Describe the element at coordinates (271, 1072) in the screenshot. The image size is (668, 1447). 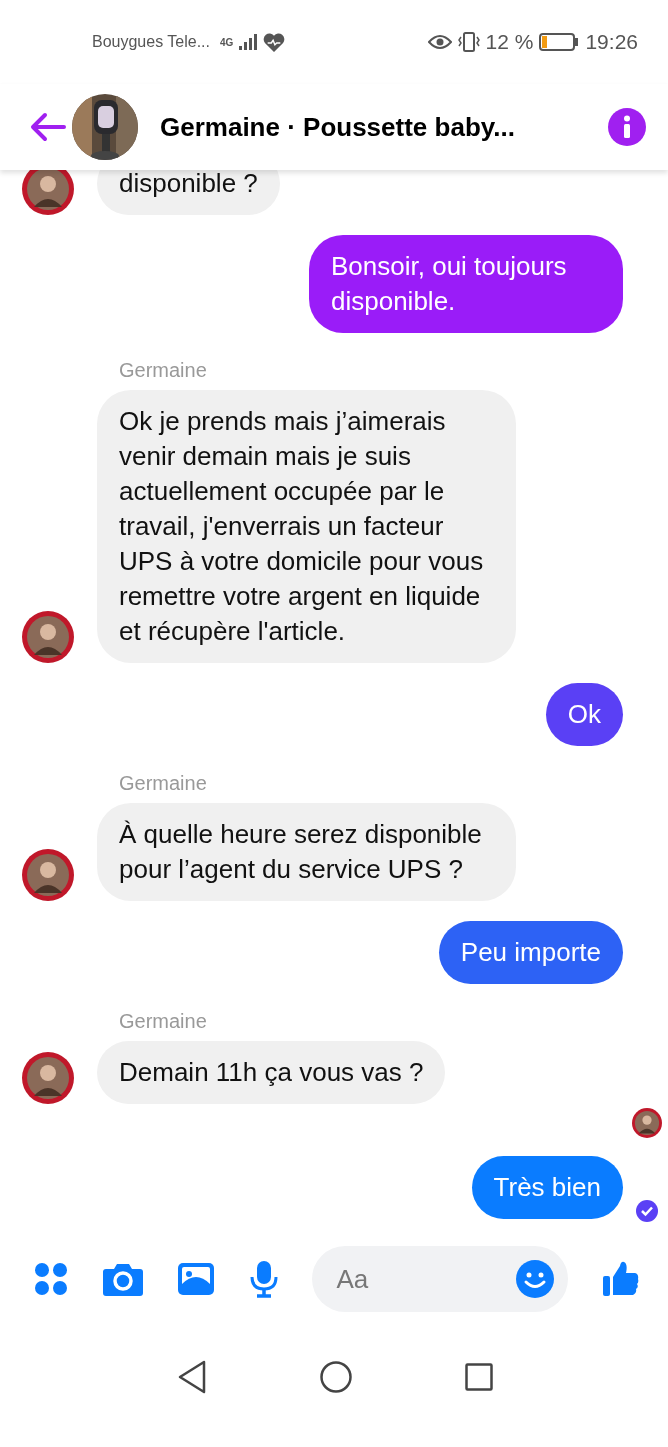
I see `message-bubble: Demain 11h ça vous vas ?` at that location.